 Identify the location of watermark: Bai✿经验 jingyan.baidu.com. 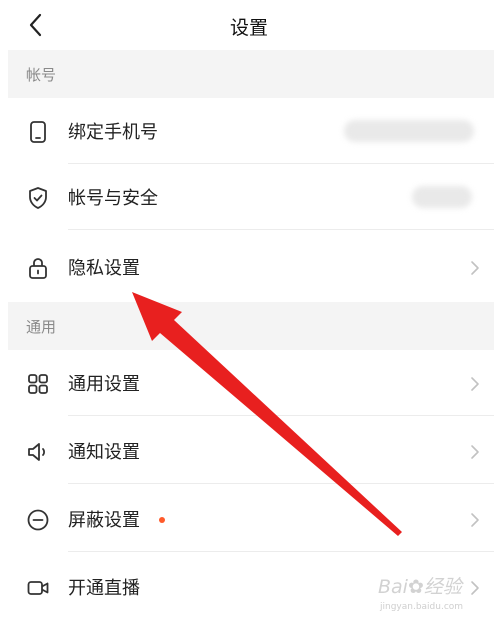
(424, 593).